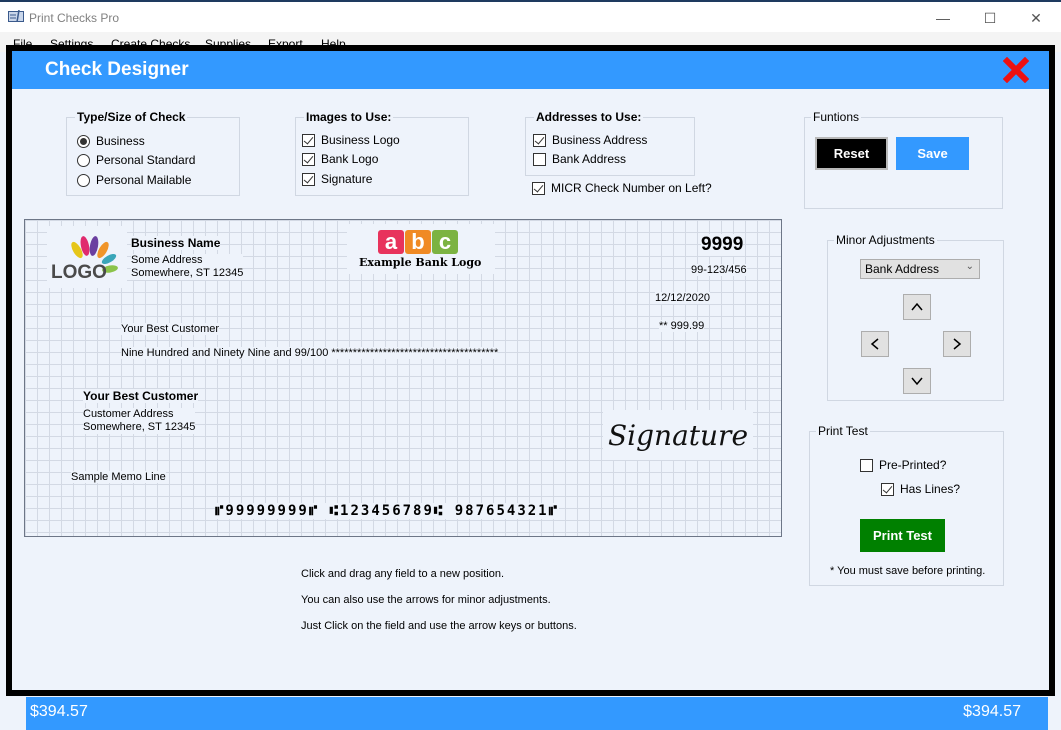 The image size is (1061, 730). I want to click on checkbox-micr-left: MICR Check Number on Left?, so click(622, 188).